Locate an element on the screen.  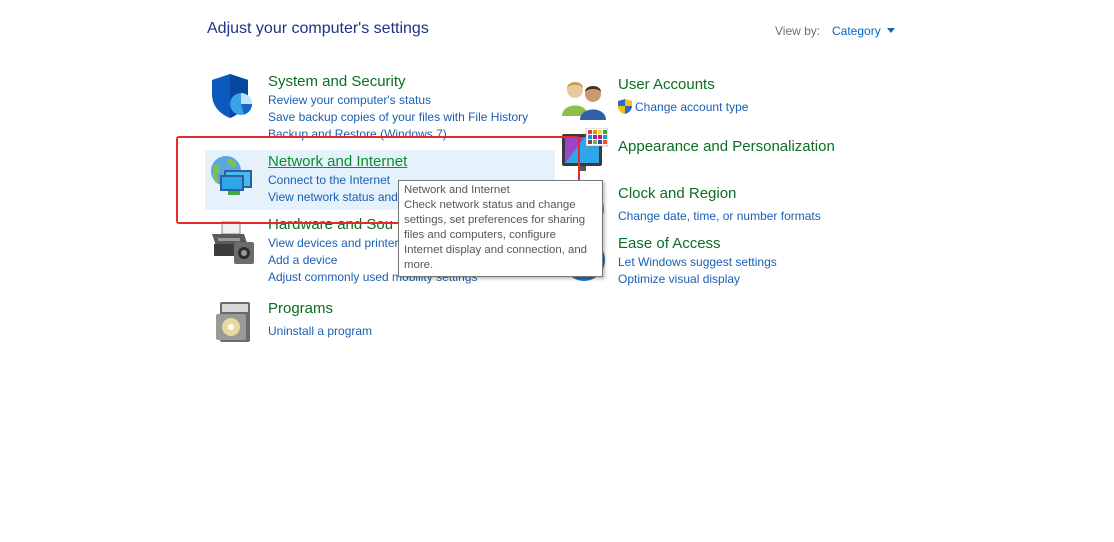
users-icon is located at coordinates (584, 100).